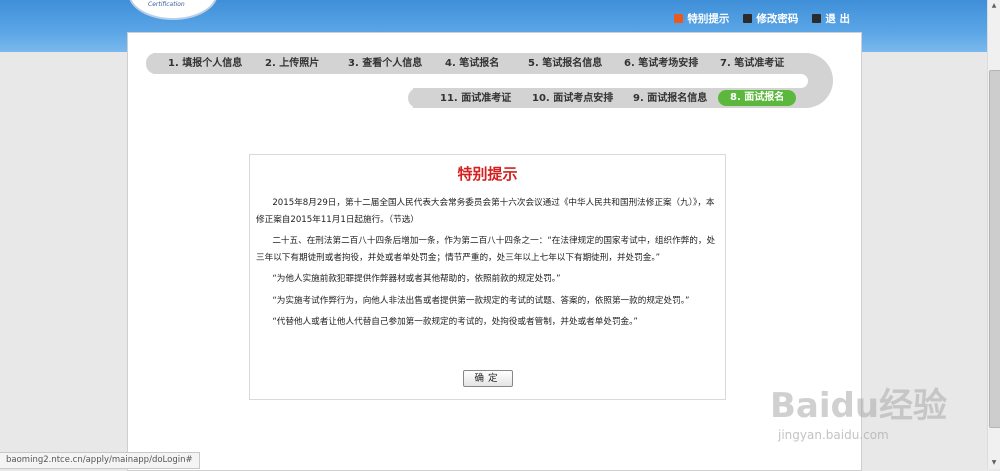  Describe the element at coordinates (565, 63) in the screenshot. I see `step-5: 5. 笔试报名信息` at that location.